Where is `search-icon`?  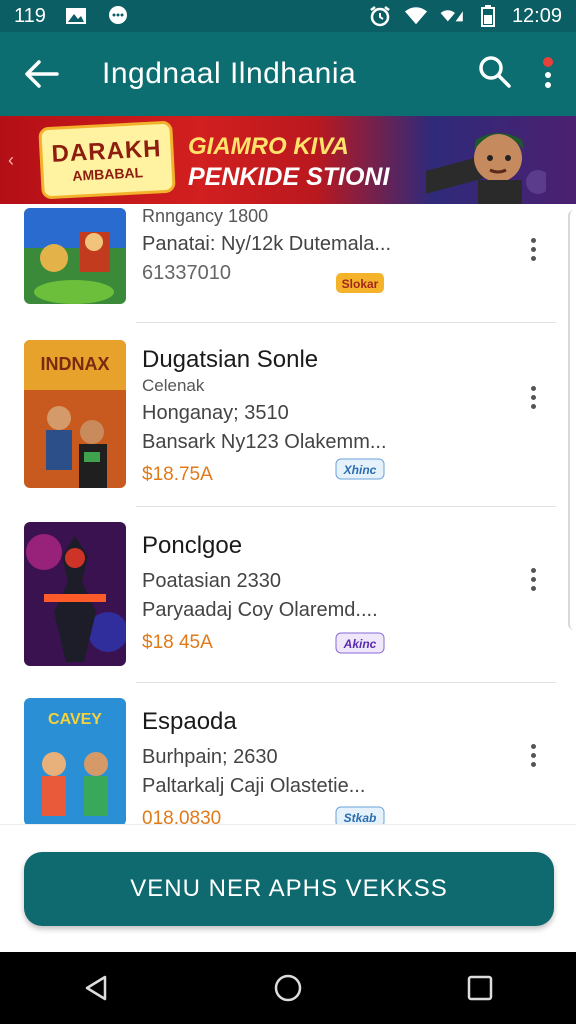 search-icon is located at coordinates (495, 74).